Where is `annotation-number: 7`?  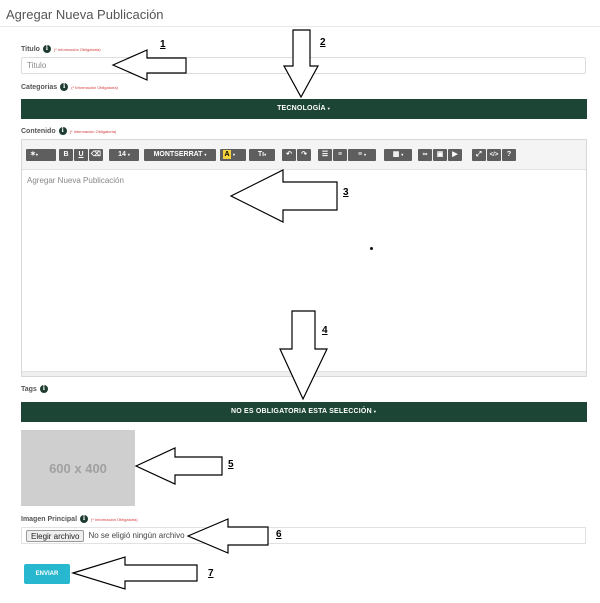 annotation-number: 7 is located at coordinates (211, 573).